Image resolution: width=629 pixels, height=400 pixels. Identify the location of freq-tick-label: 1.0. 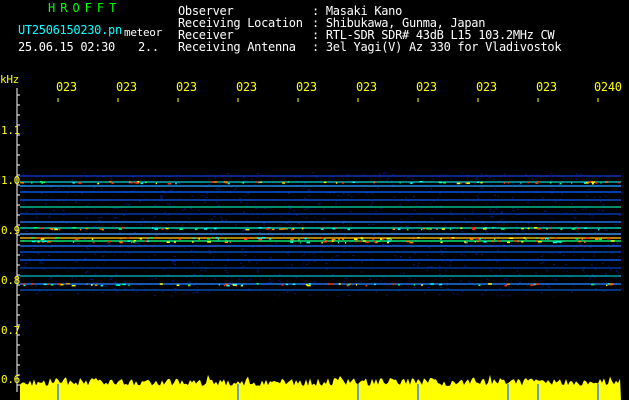
(10, 180).